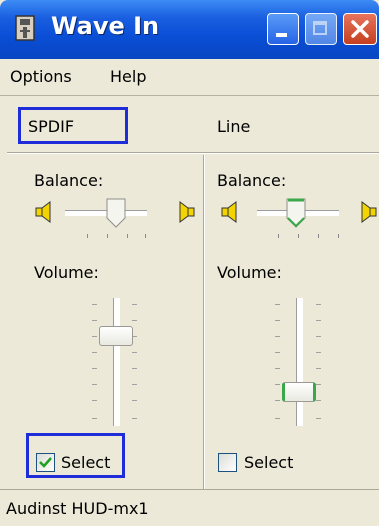 This screenshot has height=526, width=379. Describe the element at coordinates (128, 76) in the screenshot. I see `menu-help: Help` at that location.